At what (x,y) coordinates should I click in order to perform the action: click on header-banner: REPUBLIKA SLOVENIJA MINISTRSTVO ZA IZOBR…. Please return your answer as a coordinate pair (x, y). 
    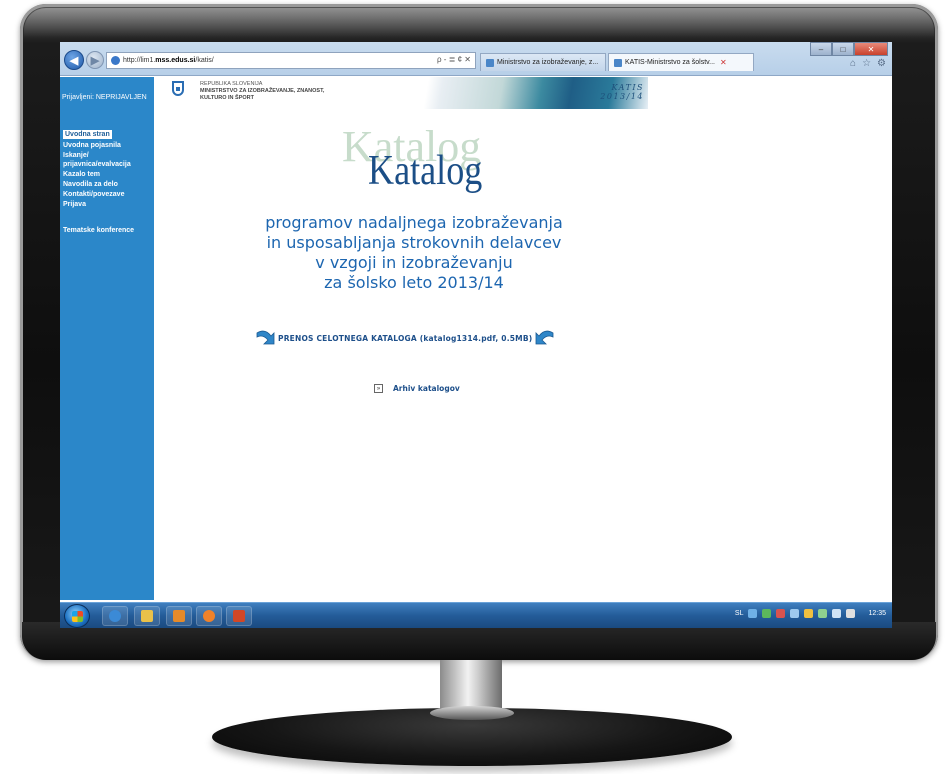
    Looking at the image, I should click on (401, 93).